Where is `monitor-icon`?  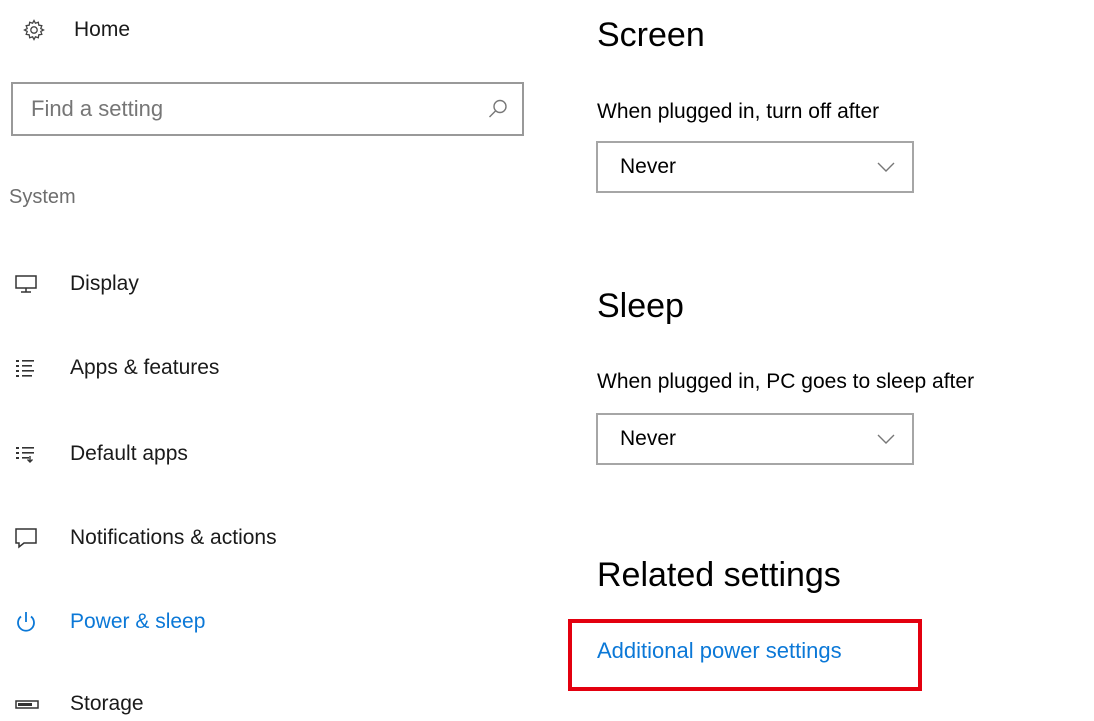 monitor-icon is located at coordinates (30, 284).